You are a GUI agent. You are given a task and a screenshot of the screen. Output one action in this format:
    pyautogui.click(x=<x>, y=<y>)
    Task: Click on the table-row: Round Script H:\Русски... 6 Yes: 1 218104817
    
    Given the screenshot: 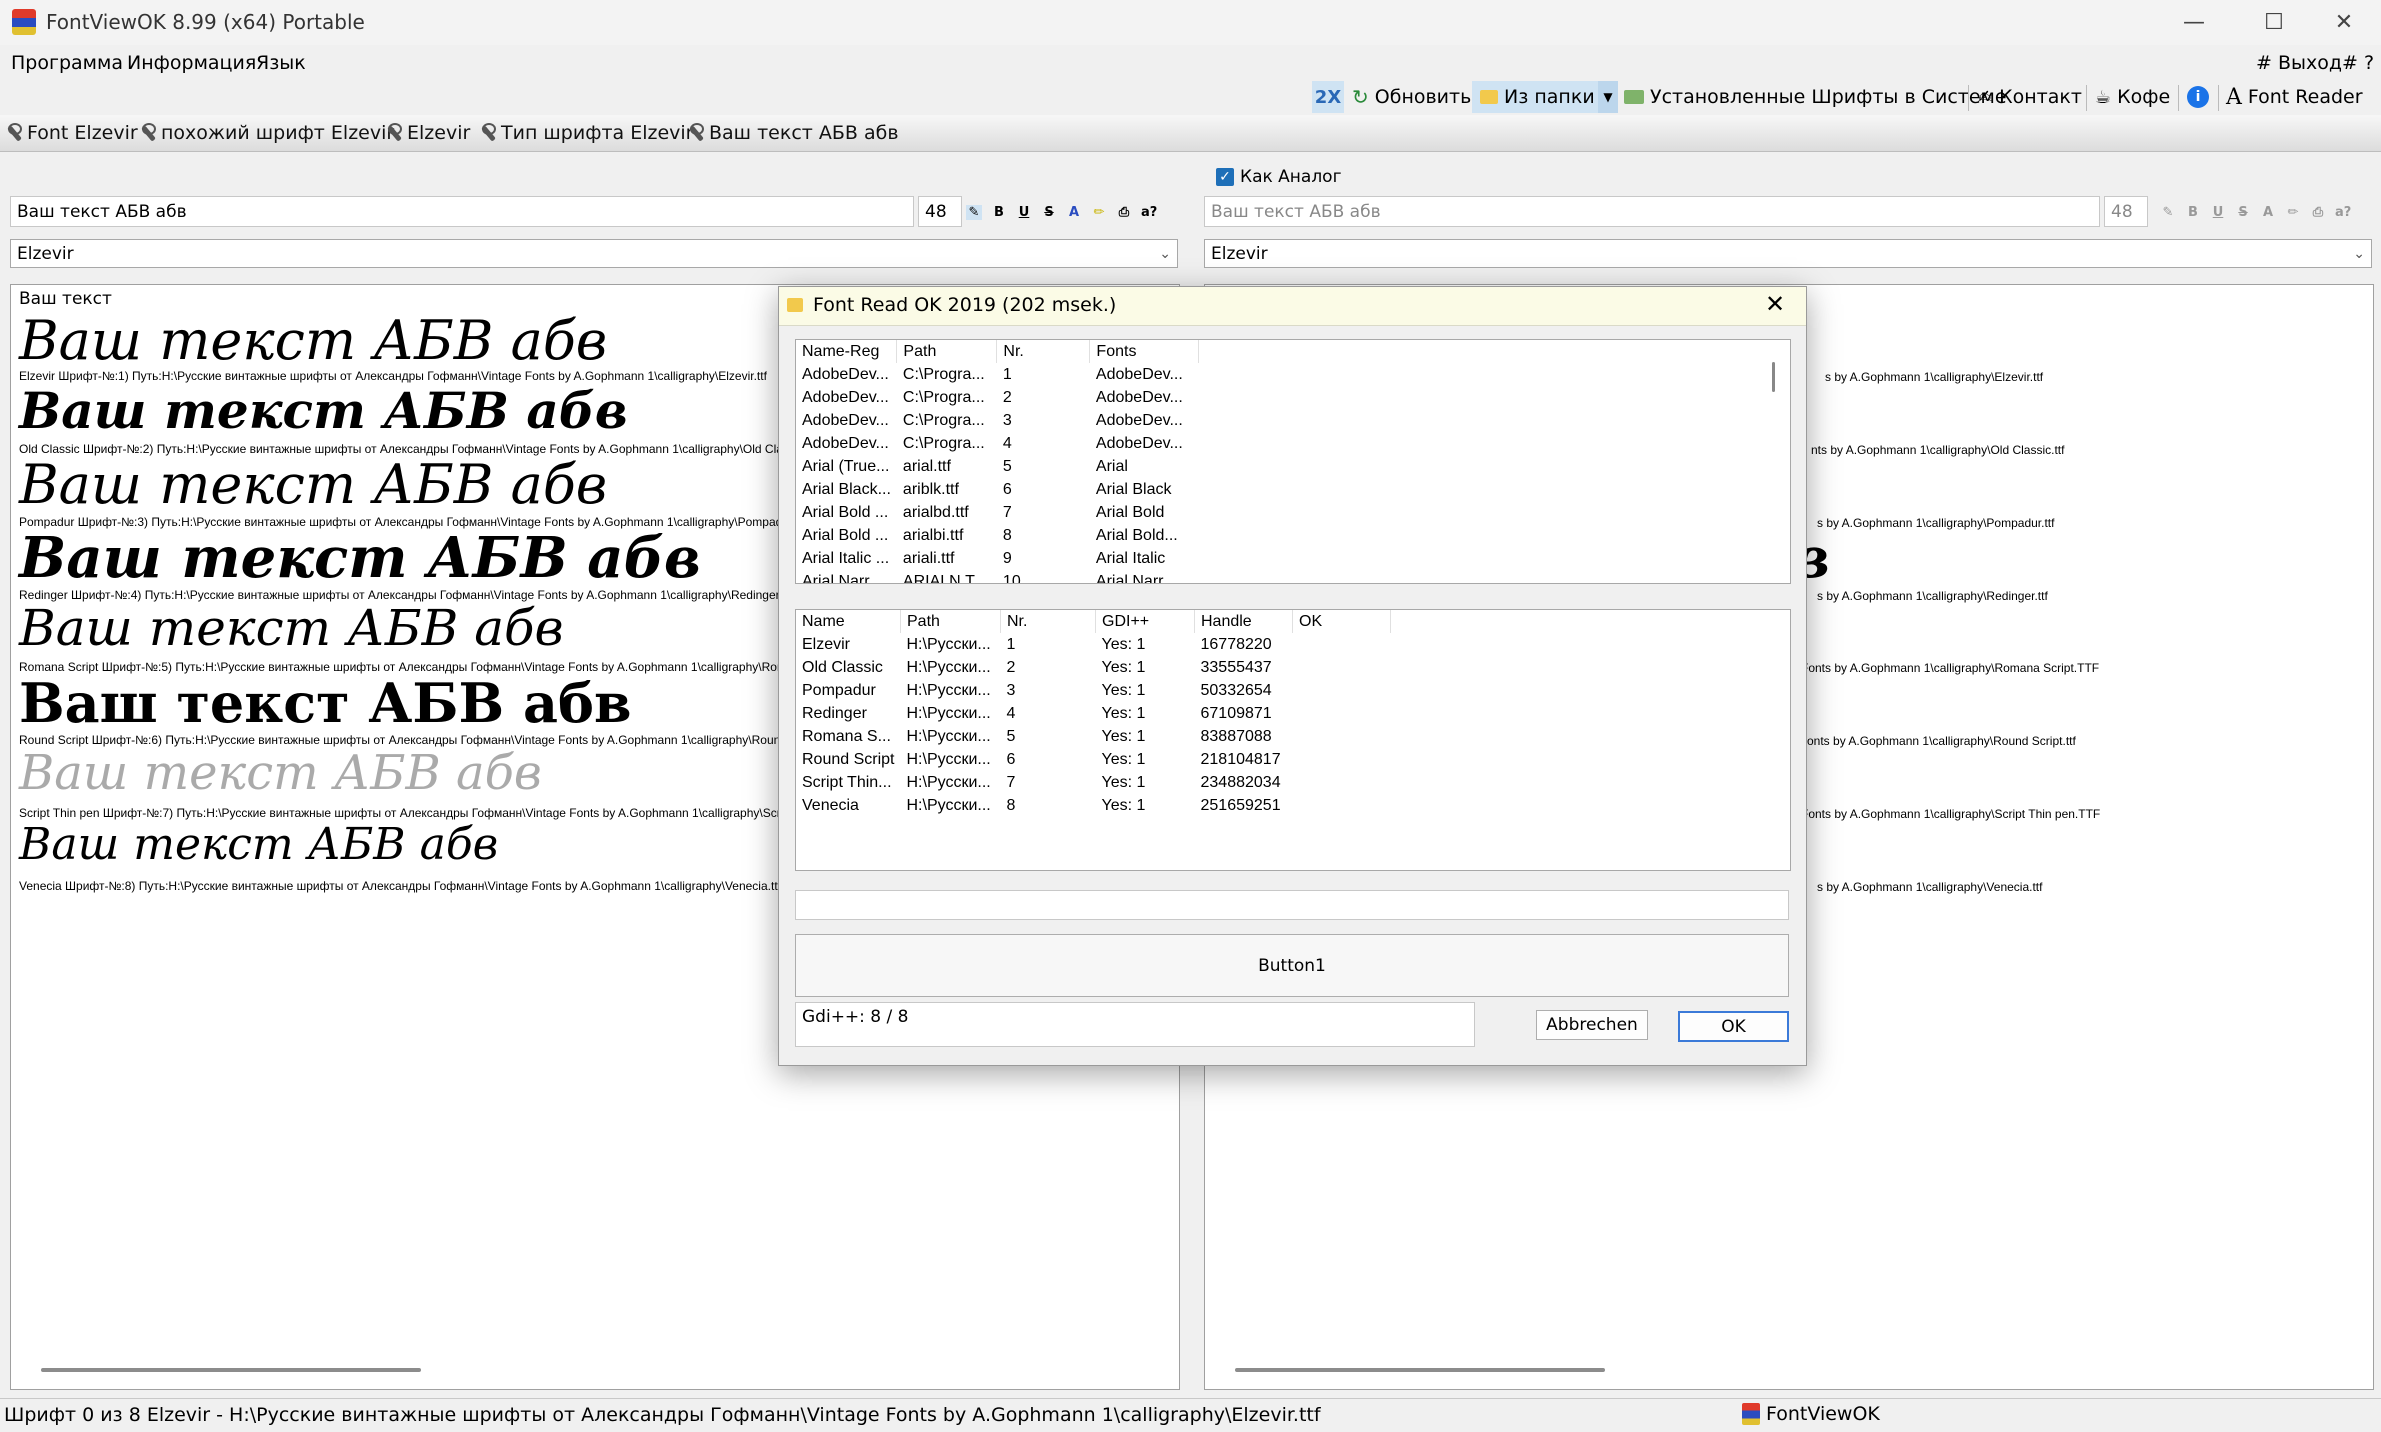 What is the action you would take?
    pyautogui.click(x=1093, y=759)
    